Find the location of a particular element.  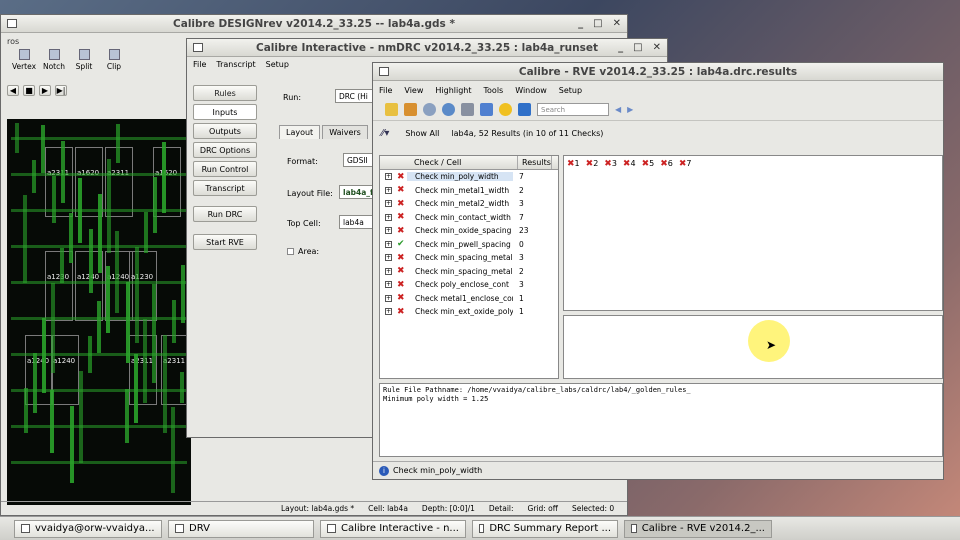

result-item: ✖4 is located at coordinates (629, 164).